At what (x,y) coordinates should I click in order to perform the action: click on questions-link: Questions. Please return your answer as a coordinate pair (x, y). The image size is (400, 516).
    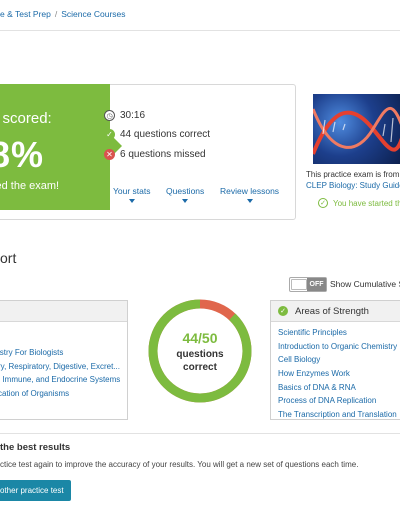
    Looking at the image, I should click on (185, 194).